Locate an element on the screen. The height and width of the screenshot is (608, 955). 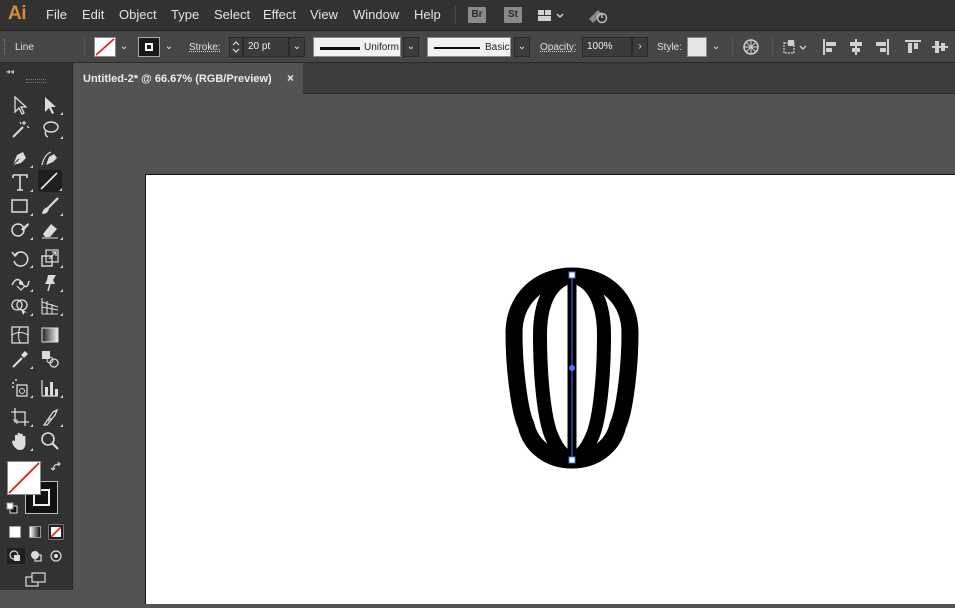
profile-label: Uniform is located at coordinates (382, 47).